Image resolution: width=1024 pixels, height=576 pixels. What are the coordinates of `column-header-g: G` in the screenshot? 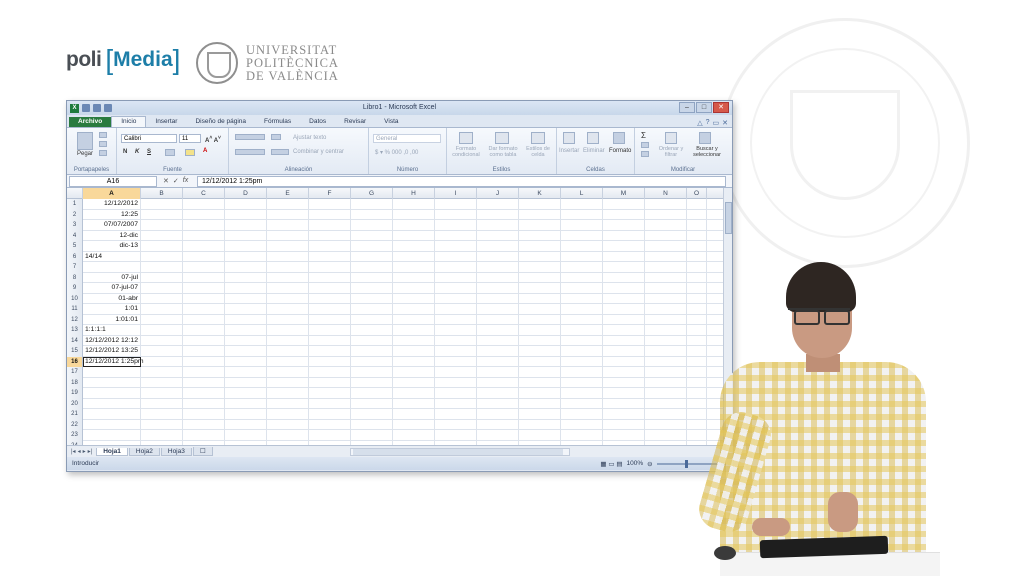 It's located at (372, 193).